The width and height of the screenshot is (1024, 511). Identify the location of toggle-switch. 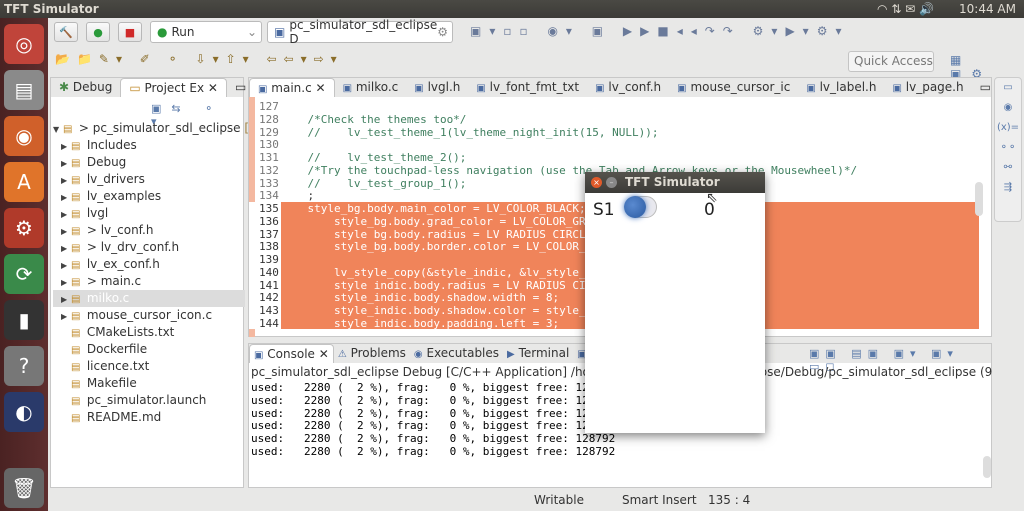
(640, 207).